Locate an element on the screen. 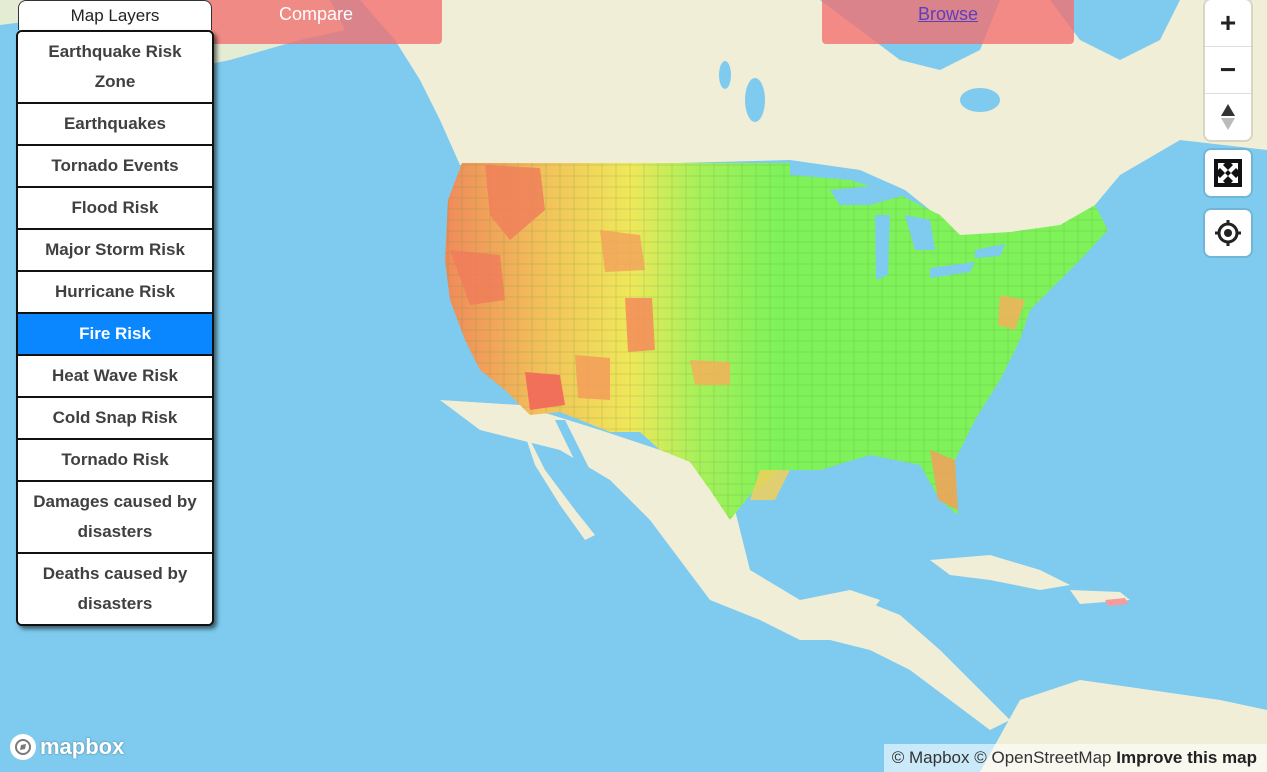  plus-icon: + is located at coordinates (1228, 22).